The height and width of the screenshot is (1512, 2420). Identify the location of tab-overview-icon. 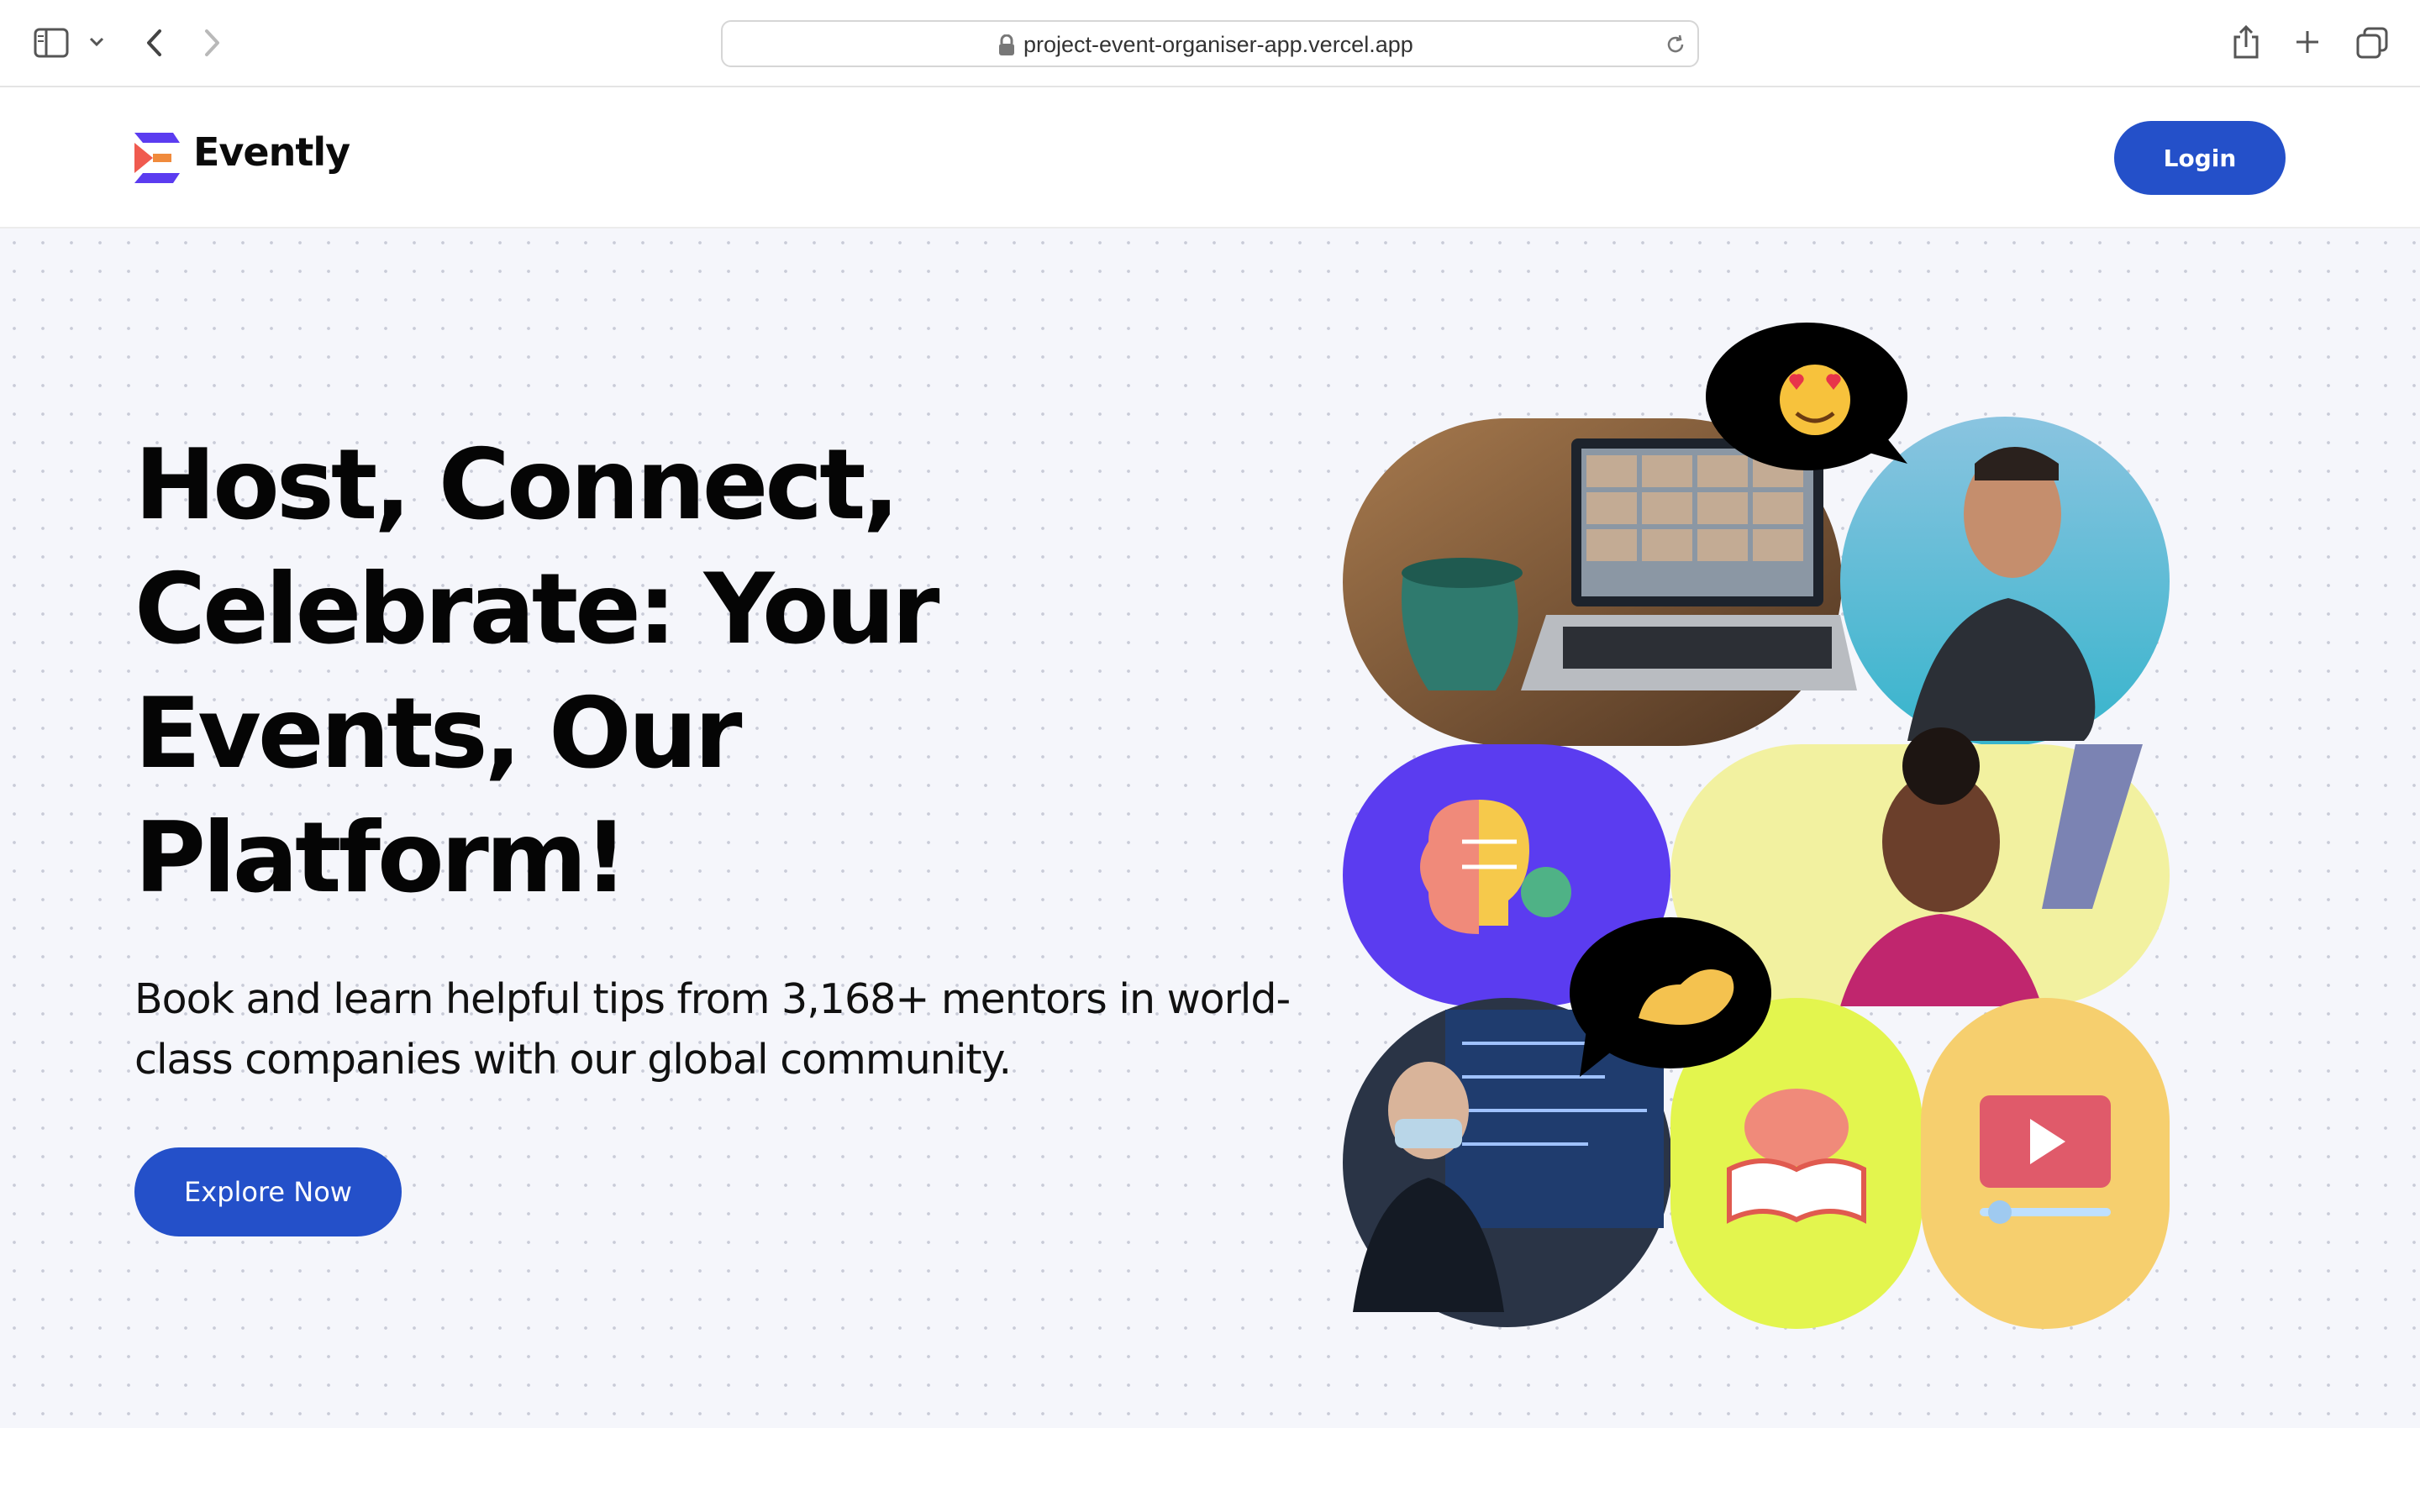
(2372, 43).